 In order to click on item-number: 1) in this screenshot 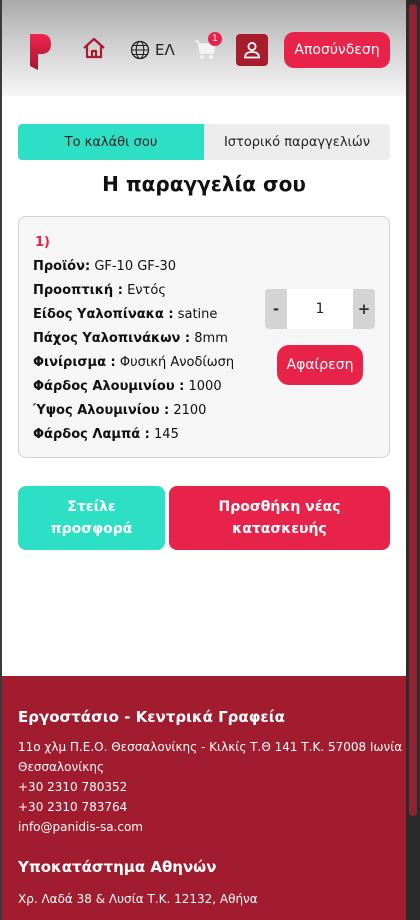, I will do `click(42, 242)`.